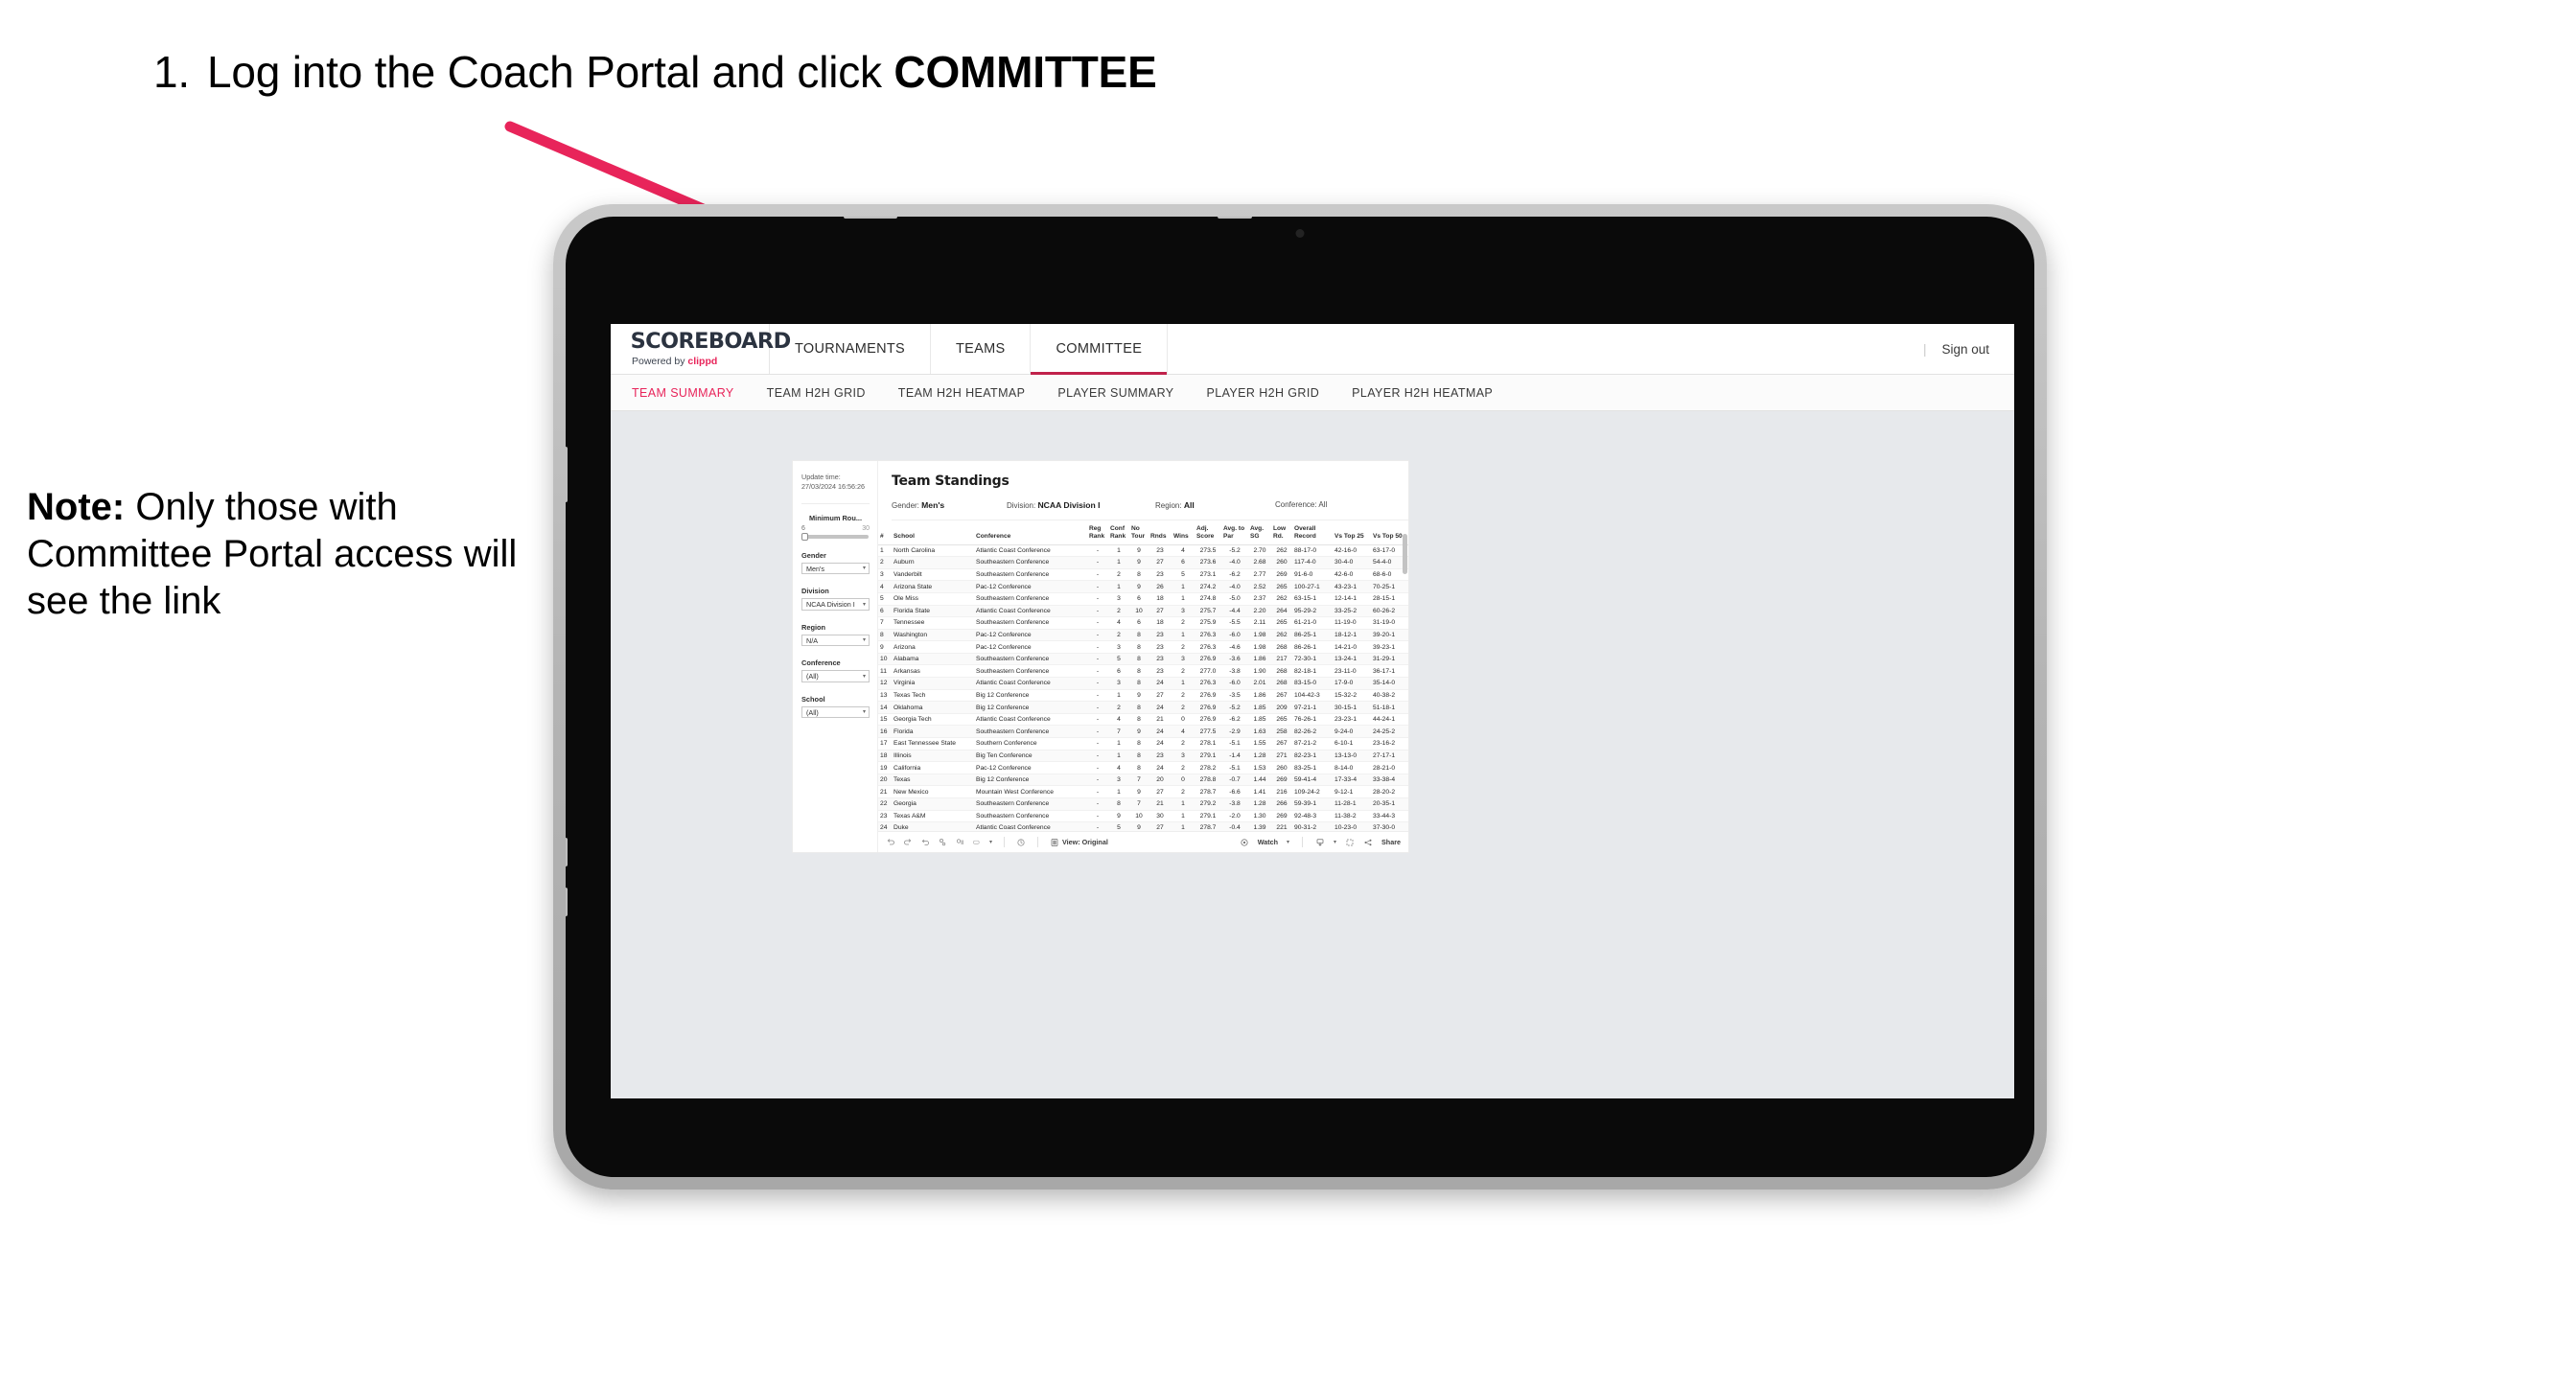 The width and height of the screenshot is (2576, 1386). Describe the element at coordinates (982, 349) in the screenshot. I see `nav-item-teams: TEAMS` at that location.